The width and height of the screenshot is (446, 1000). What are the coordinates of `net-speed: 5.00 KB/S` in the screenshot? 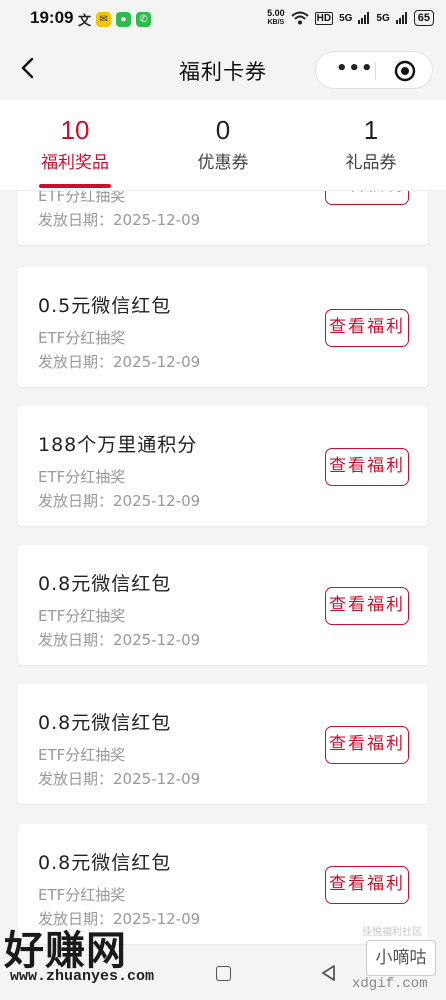 It's located at (276, 18).